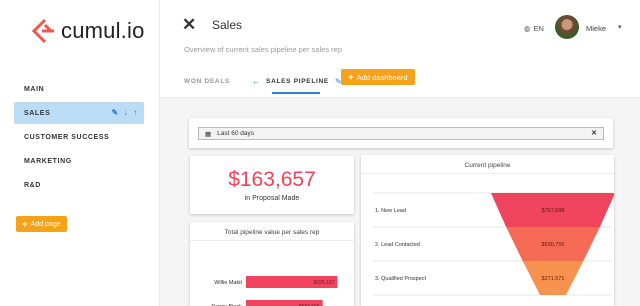 Image resolution: width=640 pixels, height=306 pixels. What do you see at coordinates (48, 161) in the screenshot?
I see `sidebar-item-label: MARKETING` at bounding box center [48, 161].